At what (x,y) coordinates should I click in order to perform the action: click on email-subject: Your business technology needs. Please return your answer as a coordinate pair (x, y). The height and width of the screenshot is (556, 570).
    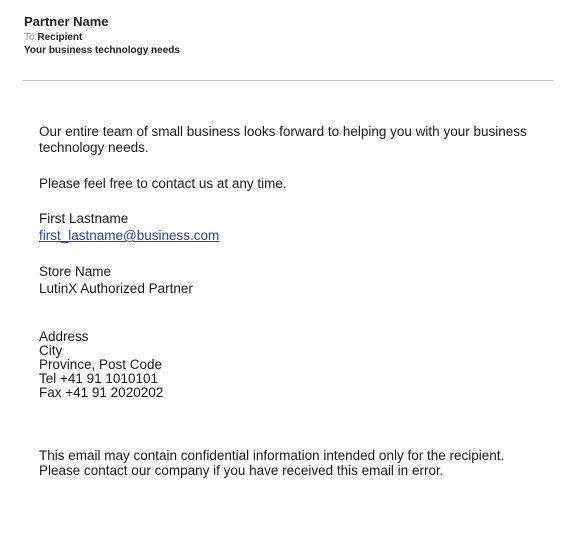
    Looking at the image, I should click on (102, 50).